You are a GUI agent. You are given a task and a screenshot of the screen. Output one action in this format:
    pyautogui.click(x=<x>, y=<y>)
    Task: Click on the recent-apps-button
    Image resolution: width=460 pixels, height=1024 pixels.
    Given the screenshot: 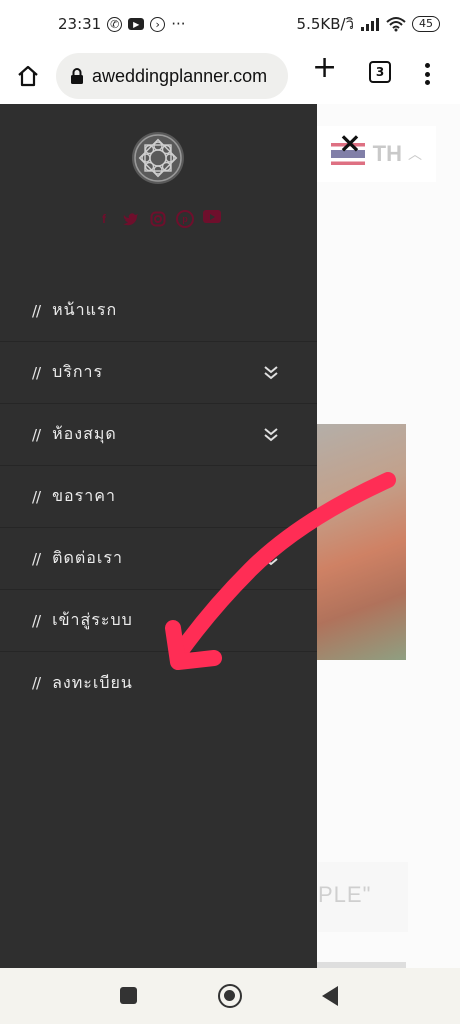 What is the action you would take?
    pyautogui.click(x=128, y=995)
    